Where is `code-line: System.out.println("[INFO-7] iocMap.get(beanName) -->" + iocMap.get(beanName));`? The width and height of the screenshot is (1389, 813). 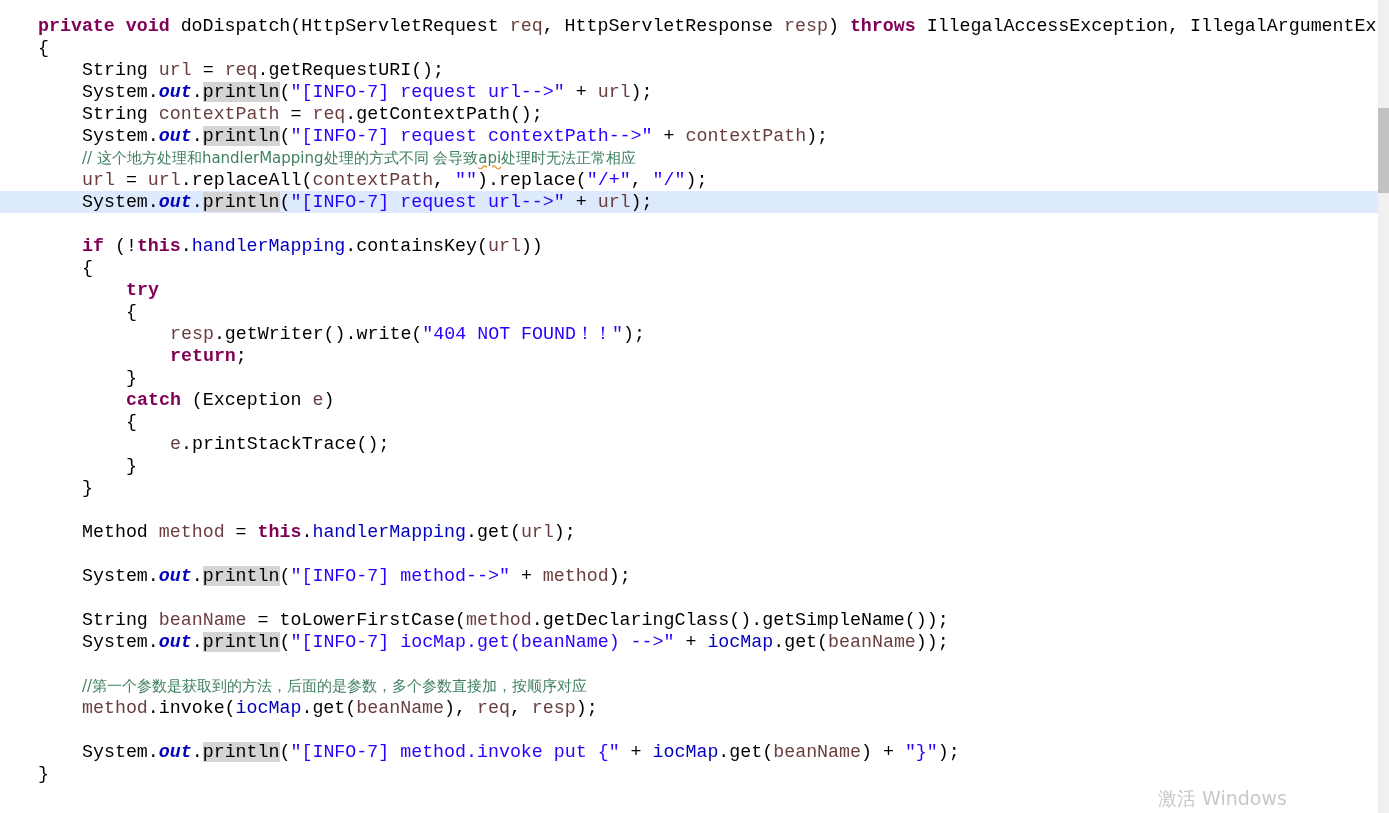 code-line: System.out.println("[INFO-7] iocMap.get(beanName) -->" + iocMap.get(beanName)); is located at coordinates (515, 642).